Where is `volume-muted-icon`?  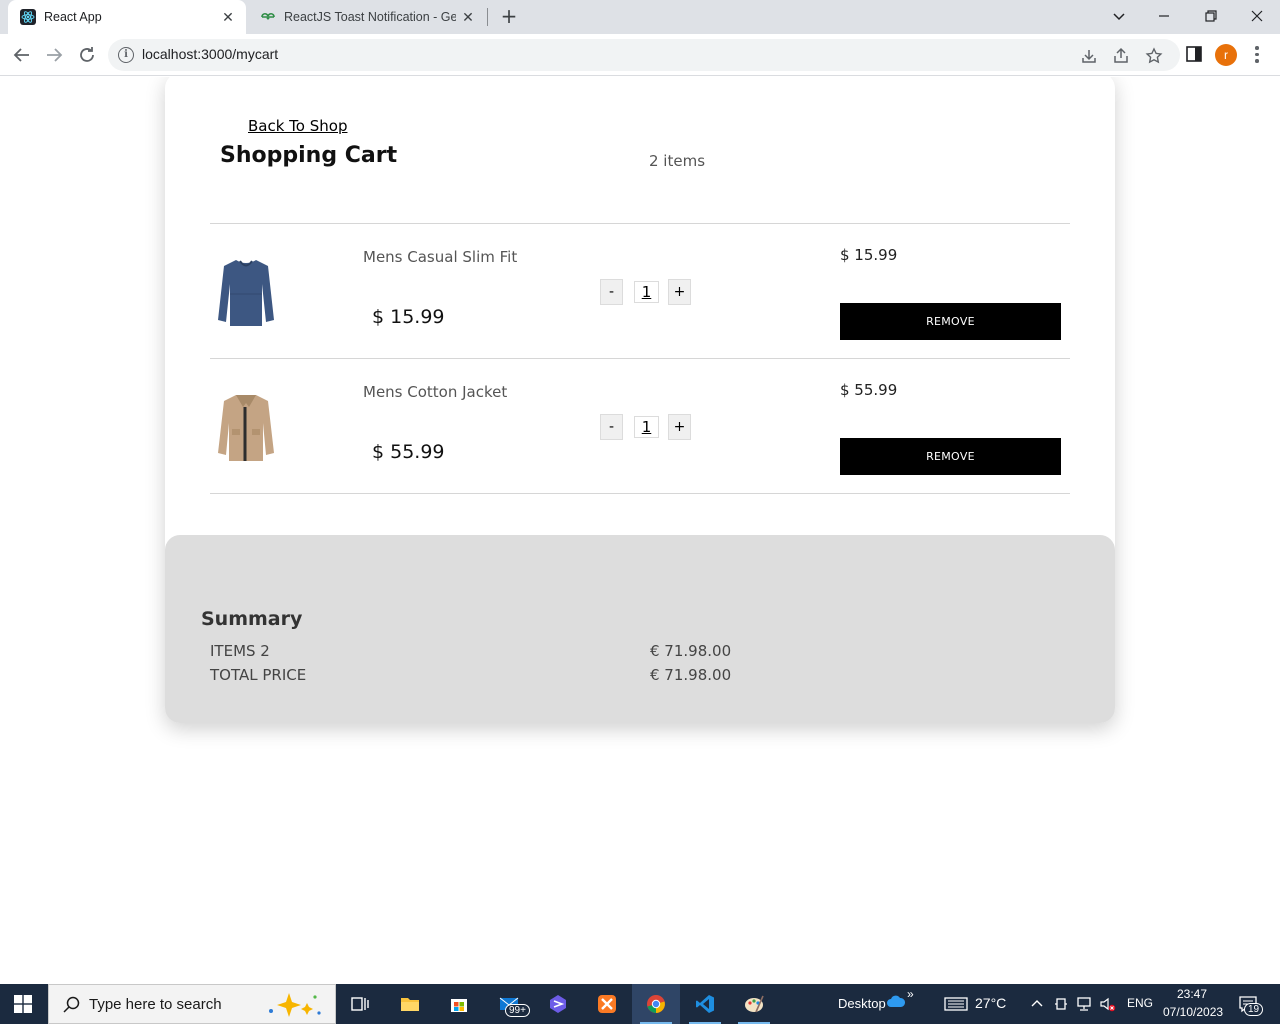
volume-muted-icon is located at coordinates (1108, 1004).